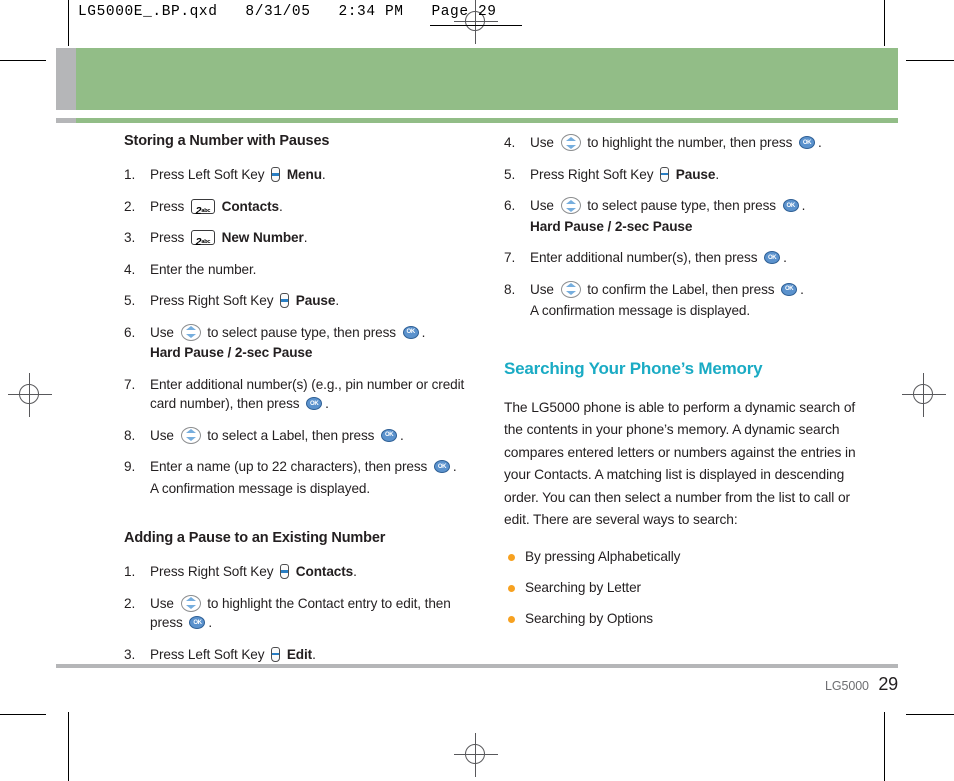  What do you see at coordinates (680, 557) in the screenshot?
I see `bullet-item: By pressing Alphabetically` at bounding box center [680, 557].